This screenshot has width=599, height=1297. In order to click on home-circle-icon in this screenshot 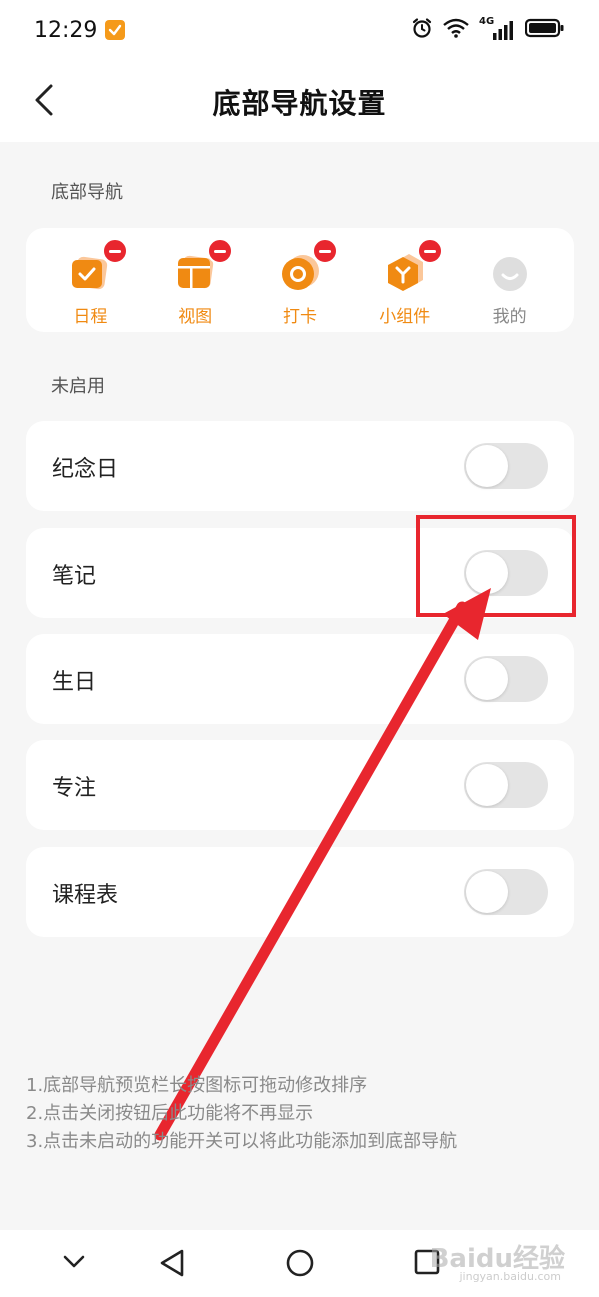, I will do `click(300, 1265)`.